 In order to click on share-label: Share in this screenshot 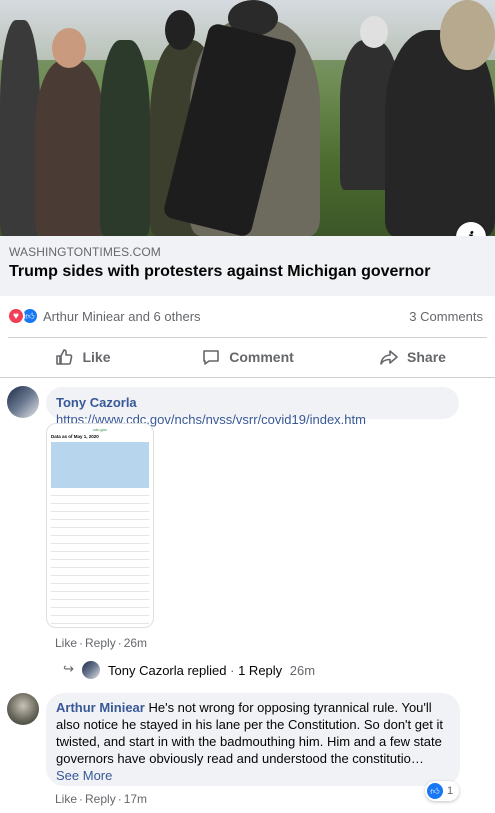, I will do `click(426, 357)`.